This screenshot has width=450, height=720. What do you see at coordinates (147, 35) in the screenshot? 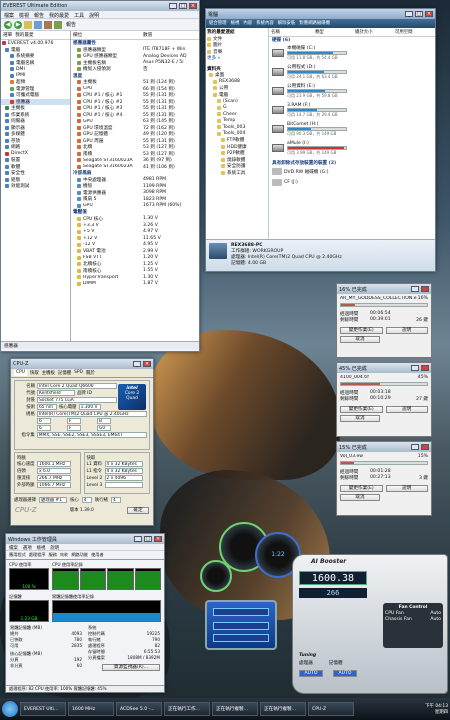
I see `column-value: 數值` at bounding box center [147, 35].